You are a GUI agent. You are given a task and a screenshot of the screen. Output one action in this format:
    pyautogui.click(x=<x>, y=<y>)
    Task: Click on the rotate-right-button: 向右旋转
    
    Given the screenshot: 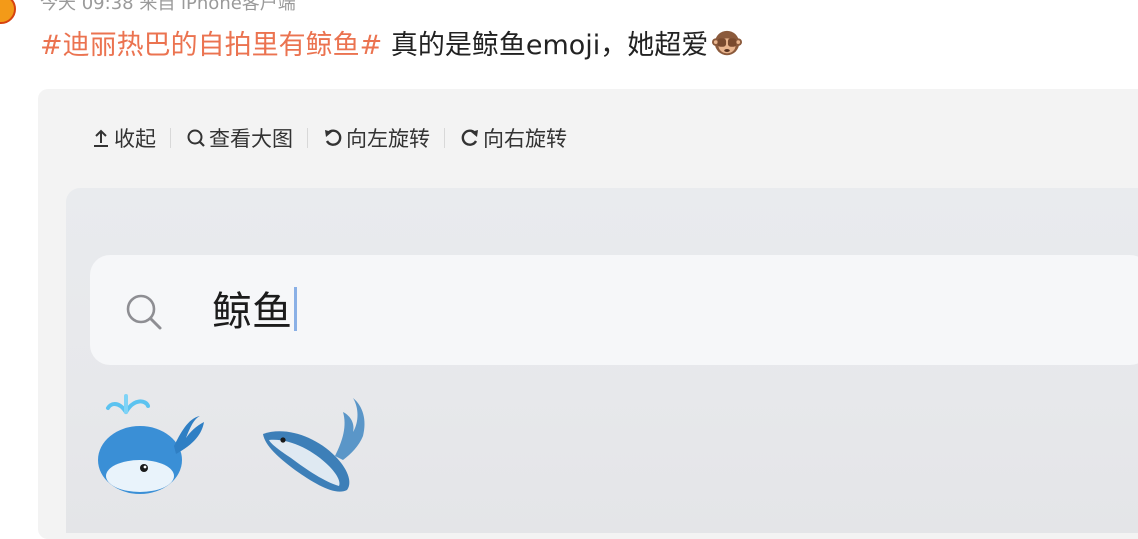 What is the action you would take?
    pyautogui.click(x=513, y=138)
    